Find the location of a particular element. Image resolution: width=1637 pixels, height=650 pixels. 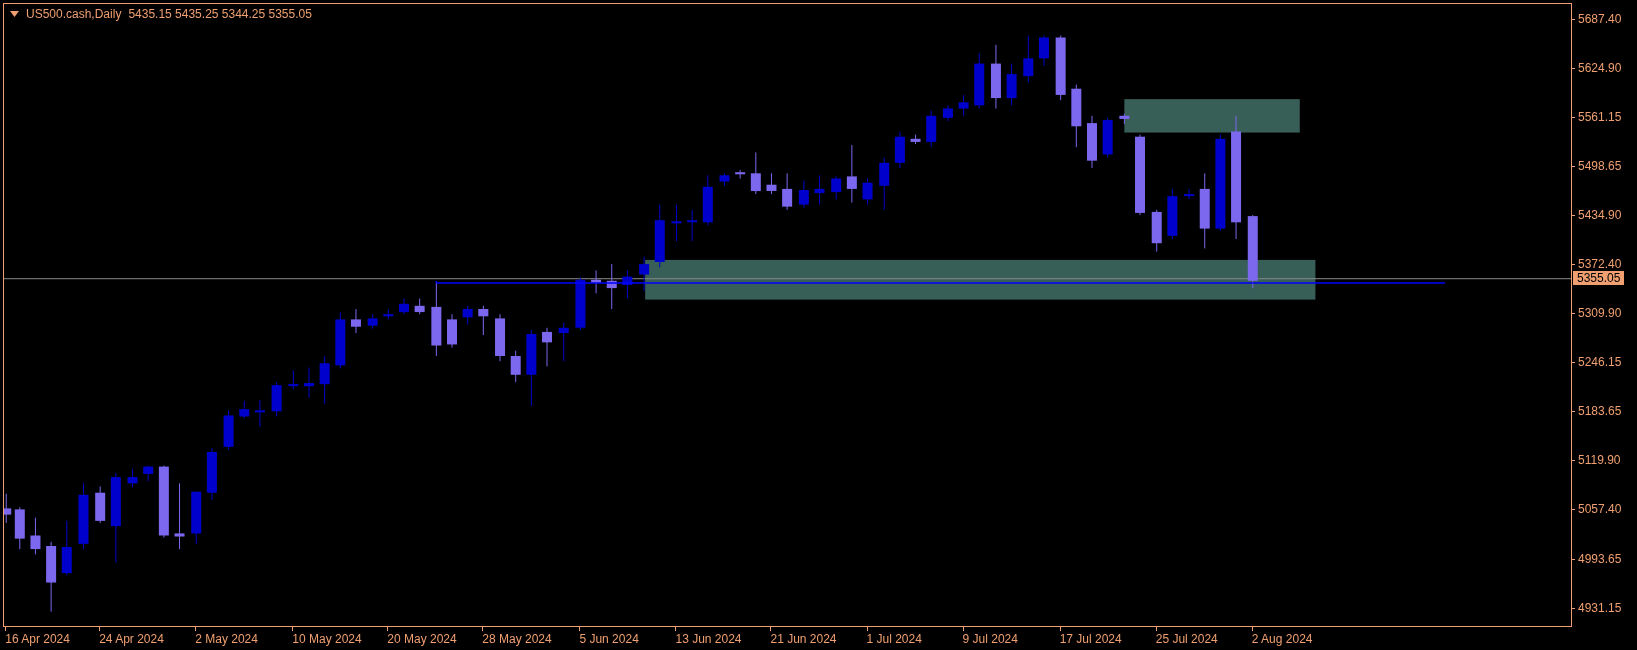

price-label: 5372.40 is located at coordinates (1600, 264).